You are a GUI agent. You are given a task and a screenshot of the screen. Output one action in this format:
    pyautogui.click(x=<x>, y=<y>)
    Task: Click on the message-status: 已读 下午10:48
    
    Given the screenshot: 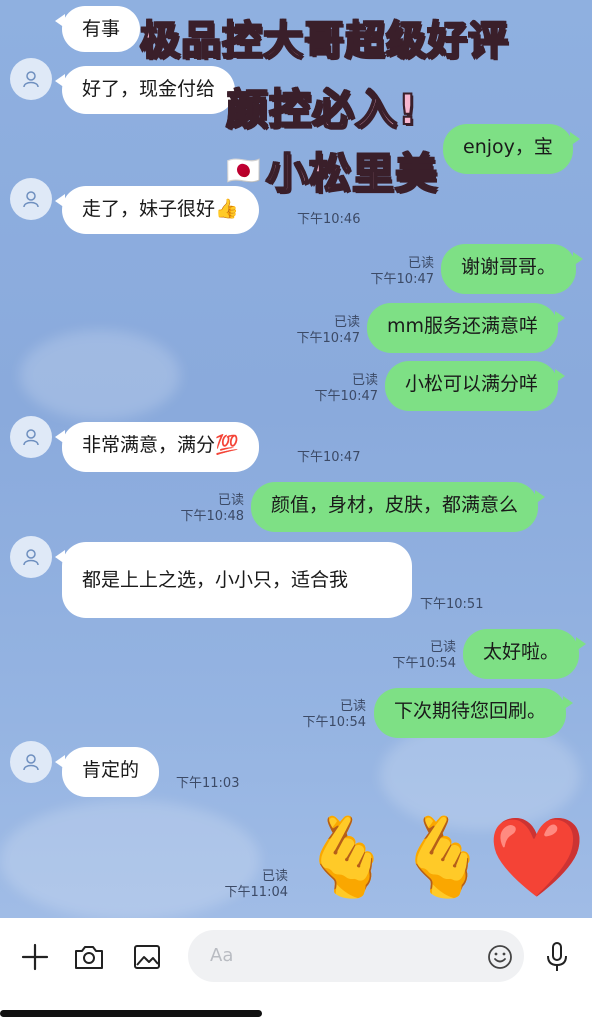 What is the action you would take?
    pyautogui.click(x=212, y=509)
    